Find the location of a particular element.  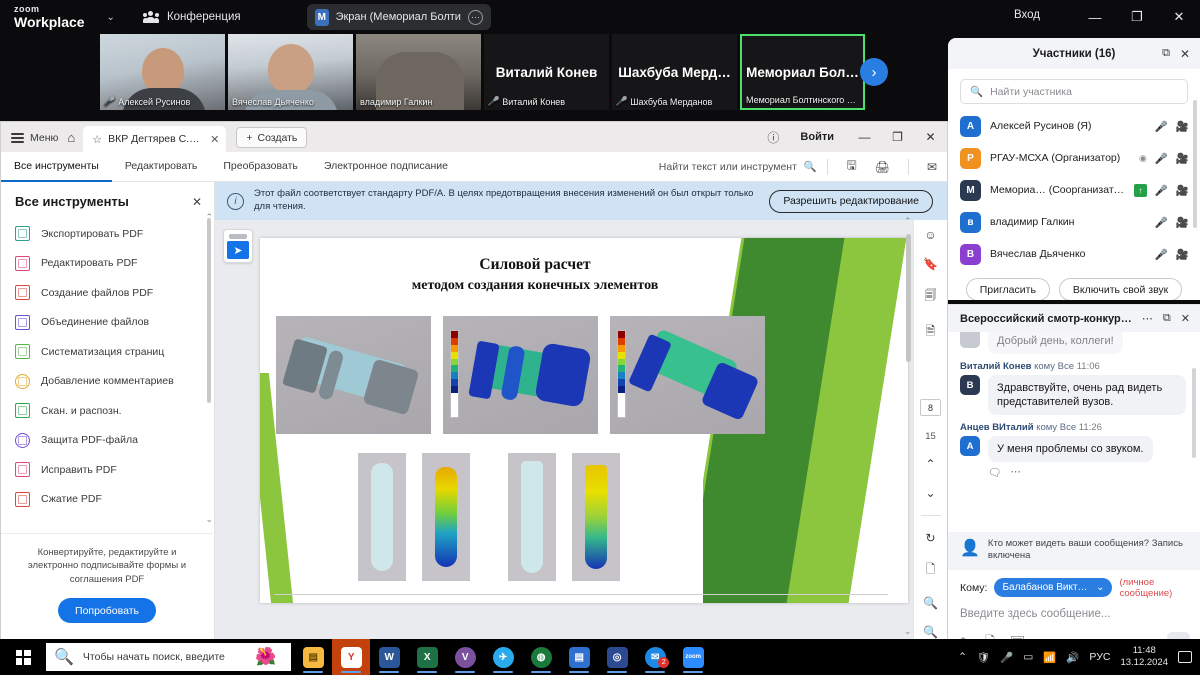

zoom-in-icon: 🔍 is located at coordinates (930, 603).